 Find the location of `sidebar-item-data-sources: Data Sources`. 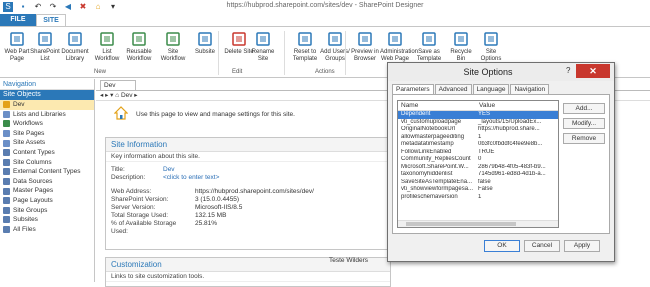

sidebar-item-data-sources: Data Sources is located at coordinates (47, 182).